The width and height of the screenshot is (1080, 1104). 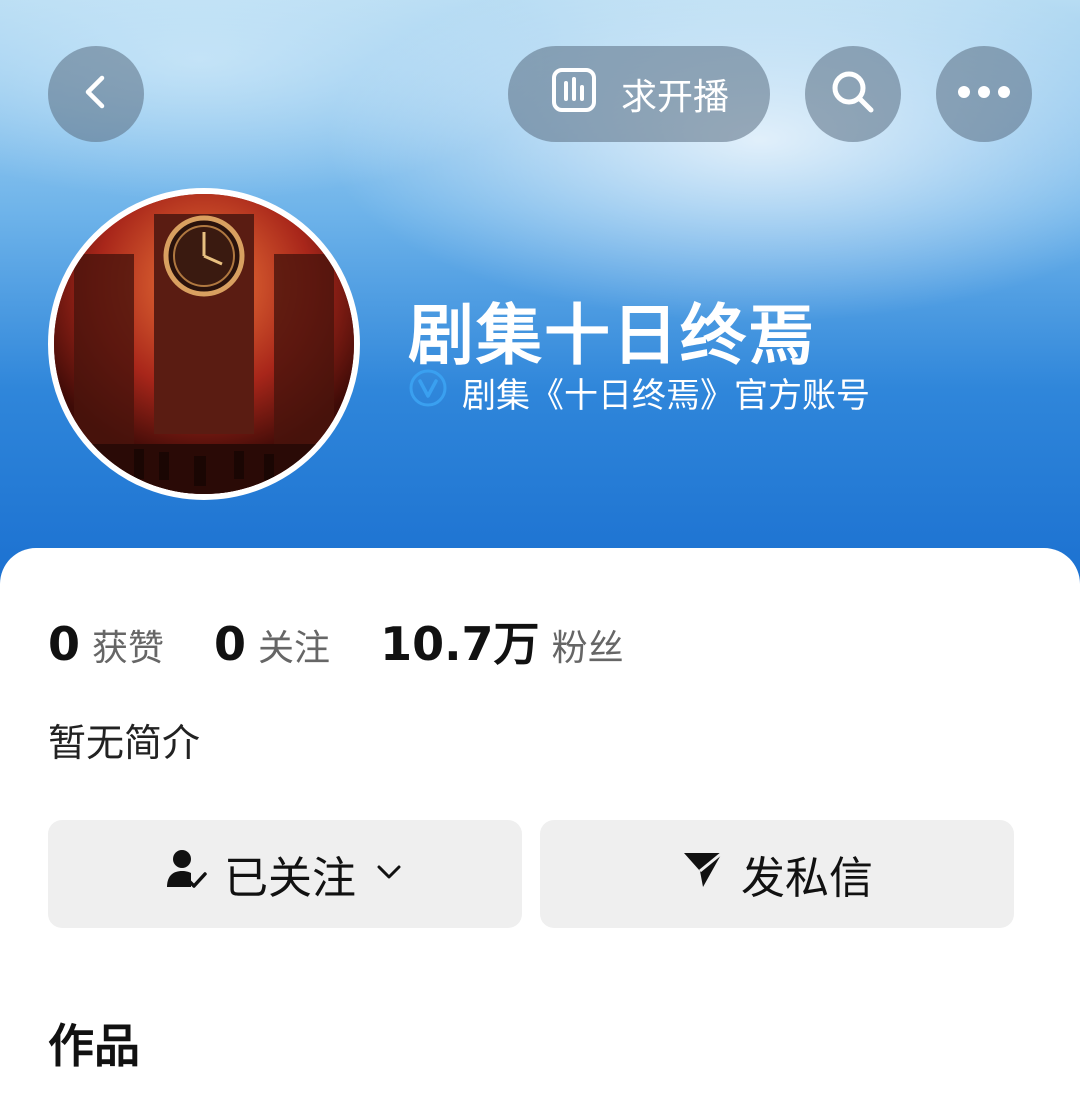 I want to click on back-button, so click(x=96, y=94).